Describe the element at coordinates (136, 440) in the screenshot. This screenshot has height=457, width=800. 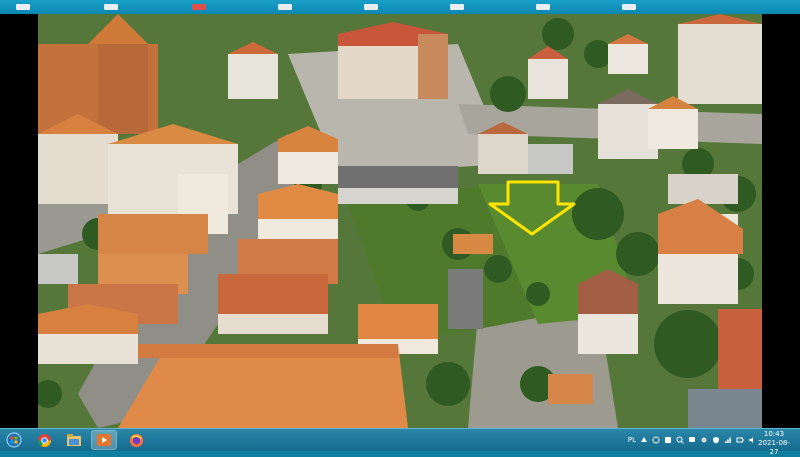
I see `firefox-icon` at that location.